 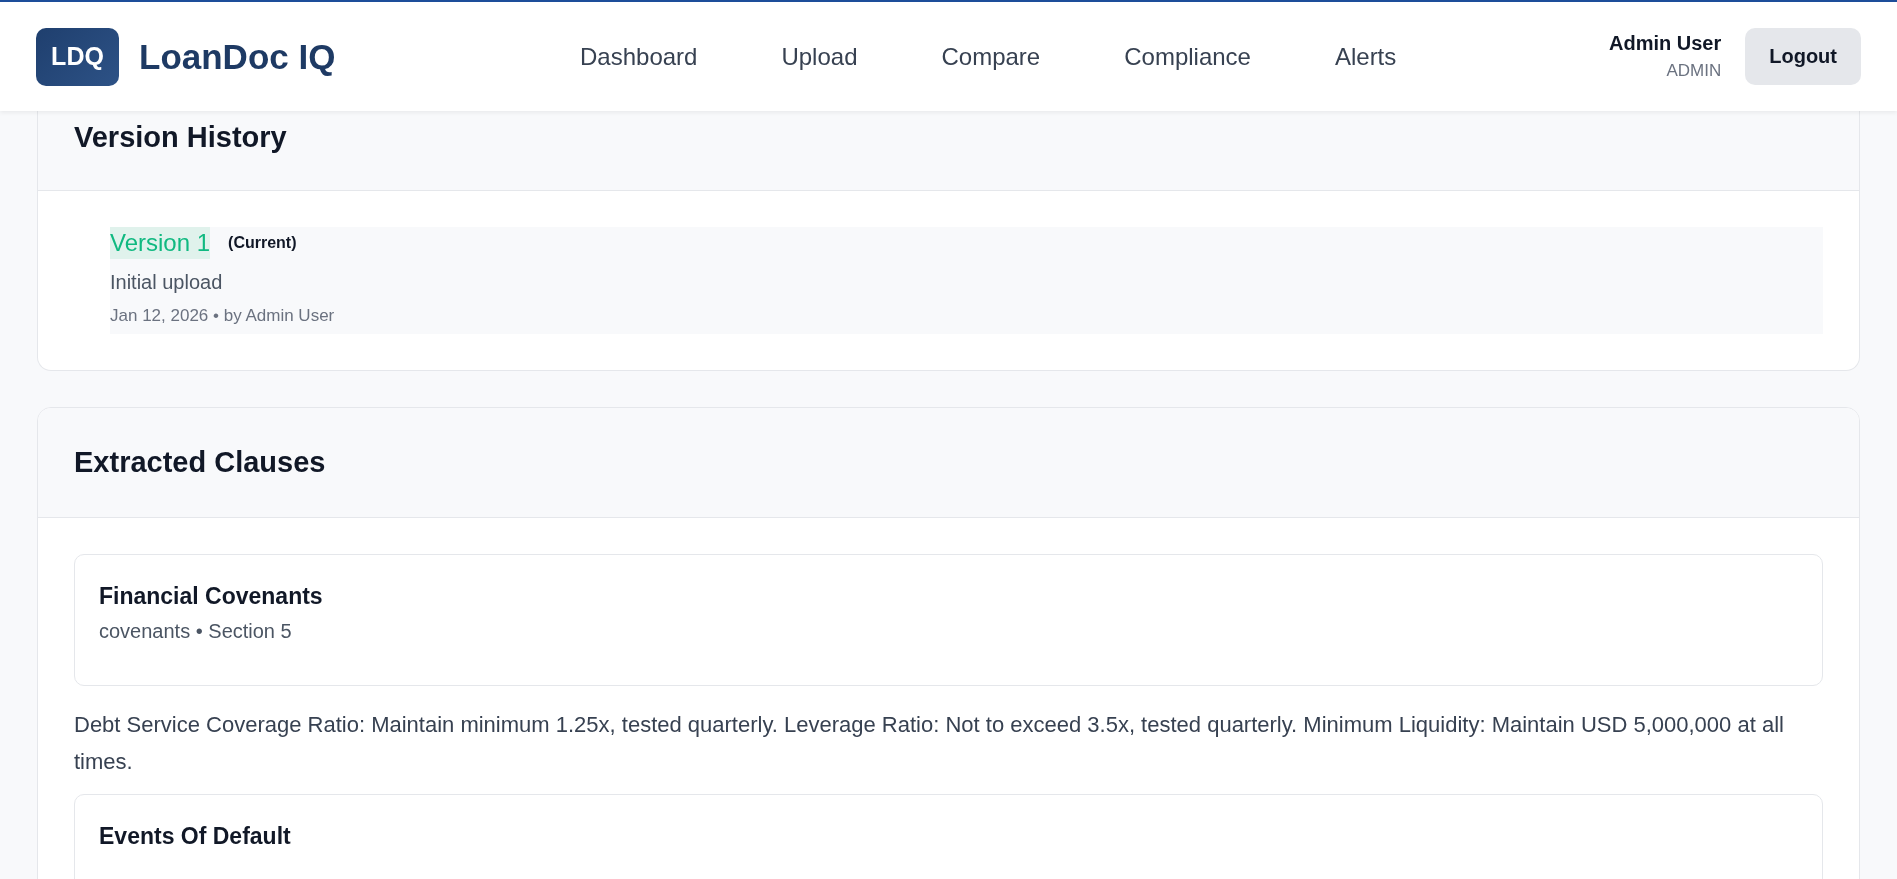 What do you see at coordinates (991, 56) in the screenshot?
I see `nav-link: Compare` at bounding box center [991, 56].